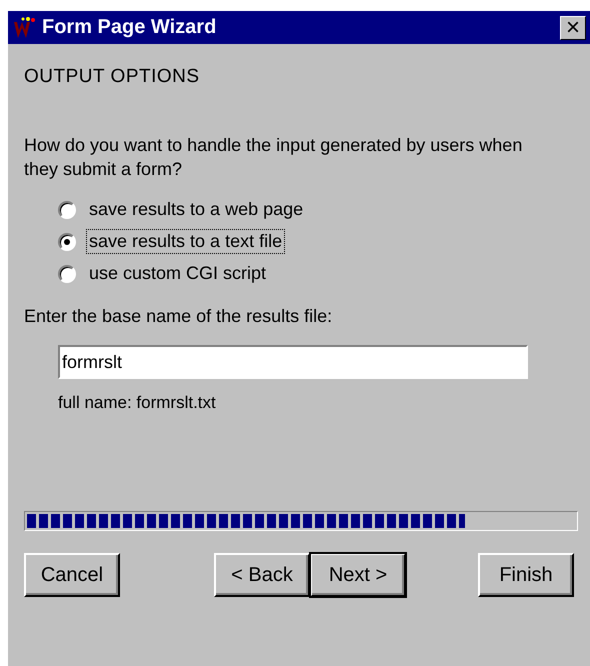  What do you see at coordinates (186, 241) in the screenshot?
I see `radio-label: save results to a text file` at bounding box center [186, 241].